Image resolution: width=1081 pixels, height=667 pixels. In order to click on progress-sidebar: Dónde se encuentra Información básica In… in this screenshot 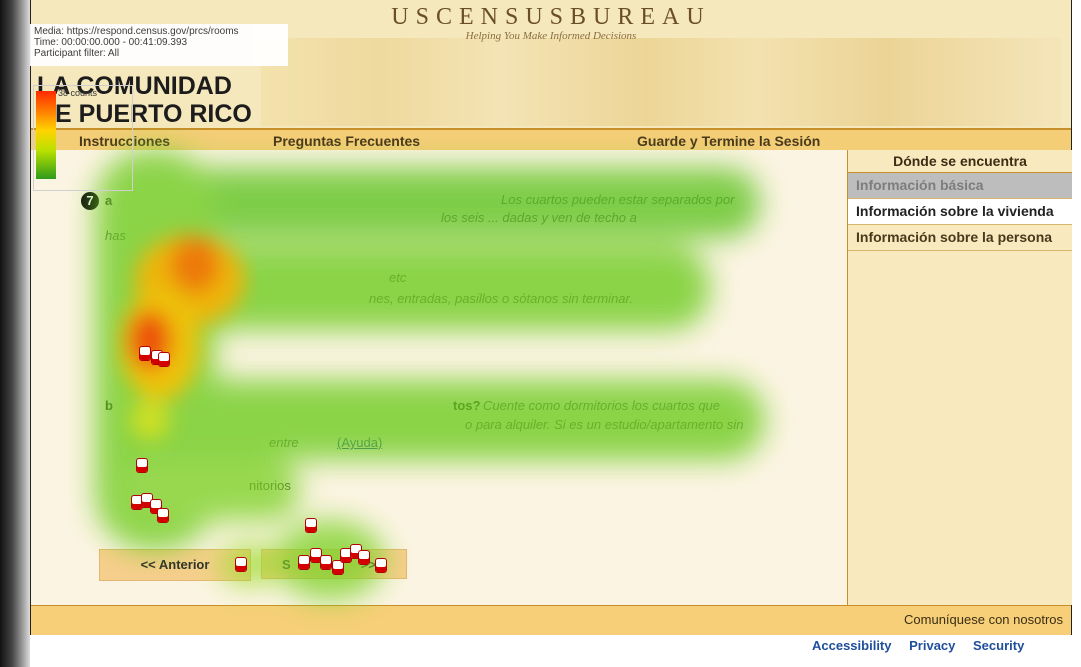, I will do `click(959, 377)`.